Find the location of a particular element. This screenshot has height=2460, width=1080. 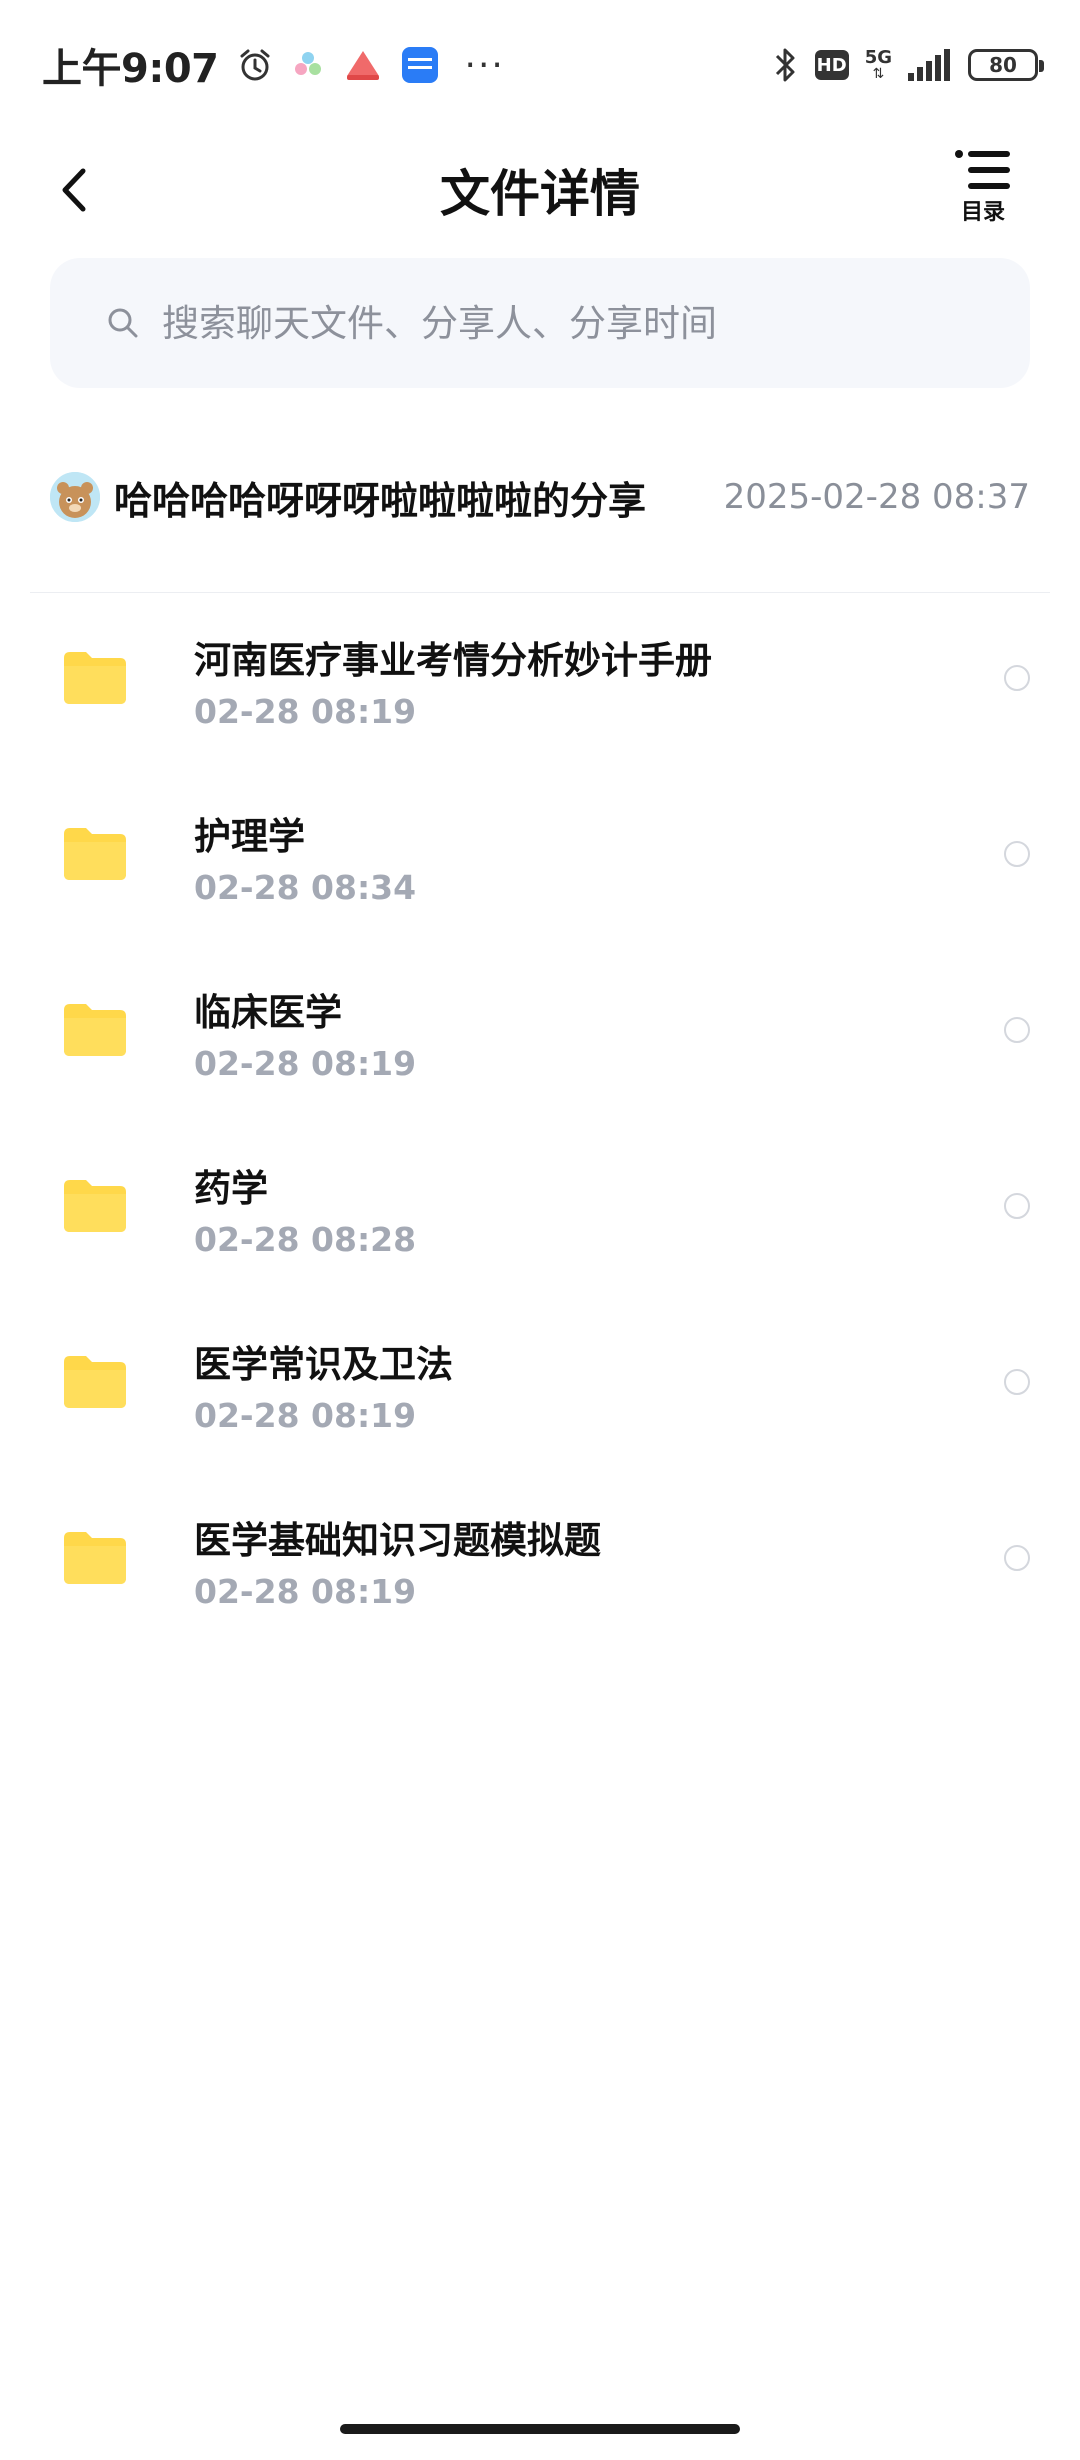

status-right: HD 5G ⇅ 80 is located at coordinates (908, 65).